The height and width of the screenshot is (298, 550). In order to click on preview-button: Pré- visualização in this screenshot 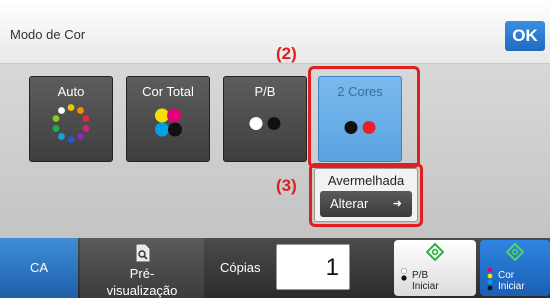, I will do `click(142, 268)`.